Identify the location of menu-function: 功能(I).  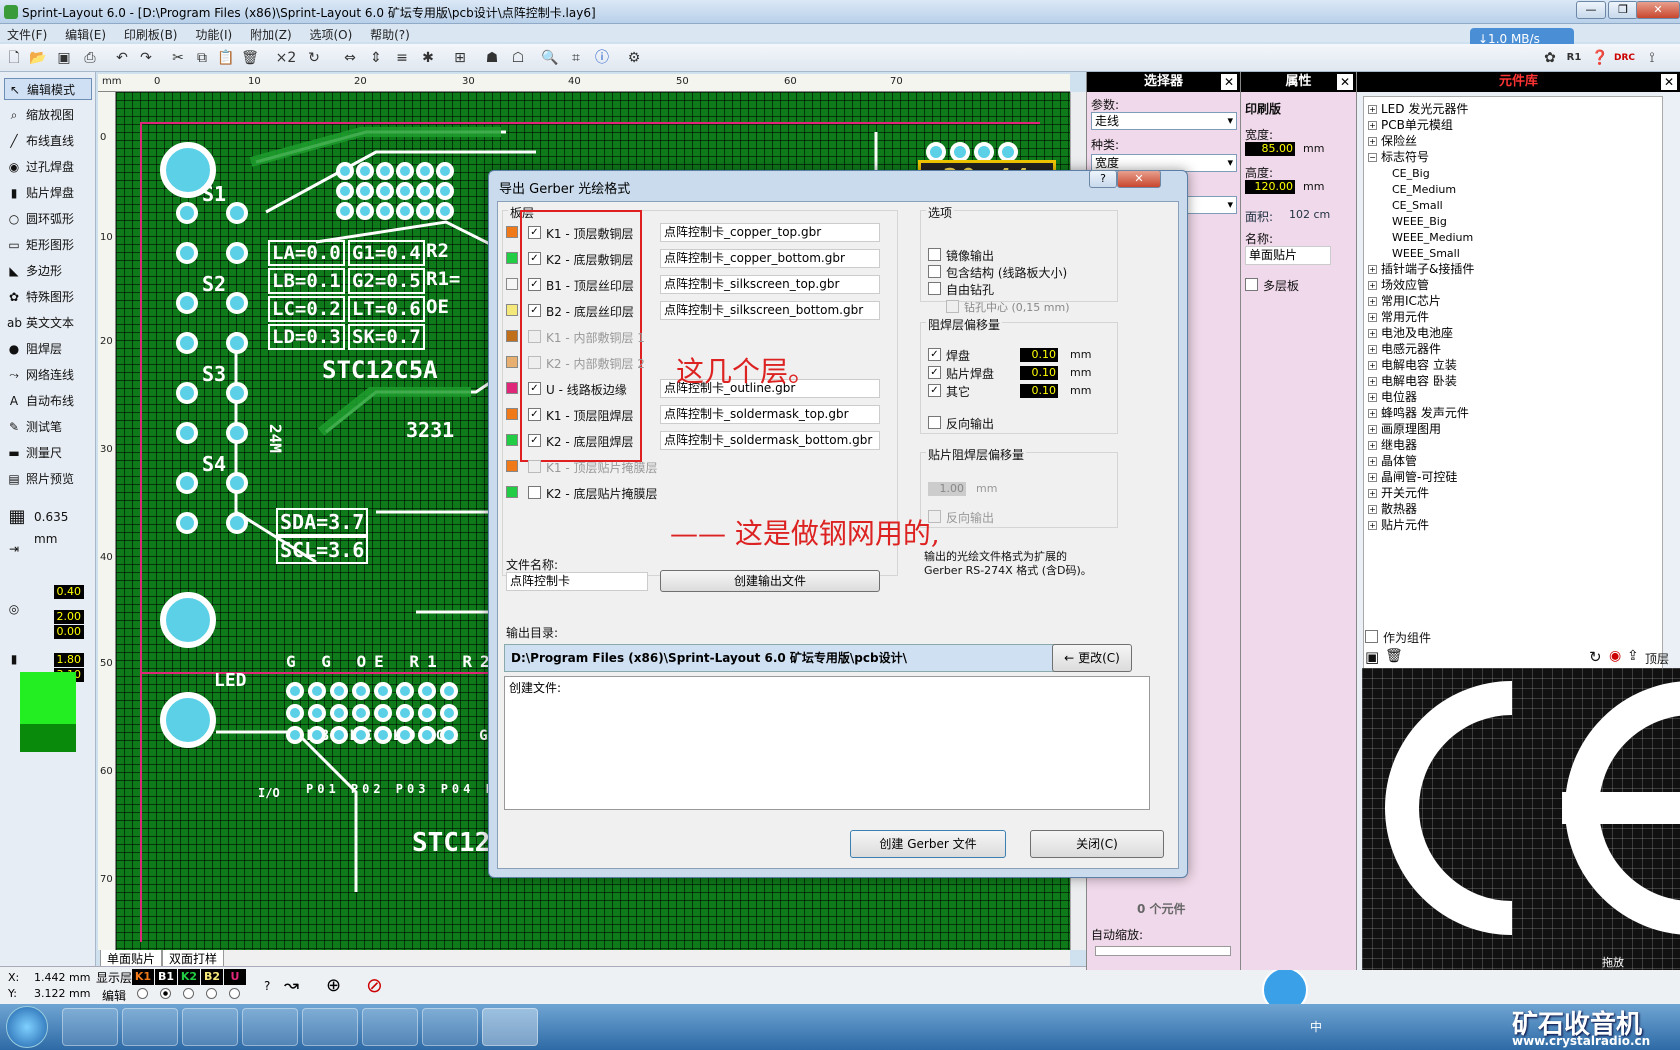
(213, 34).